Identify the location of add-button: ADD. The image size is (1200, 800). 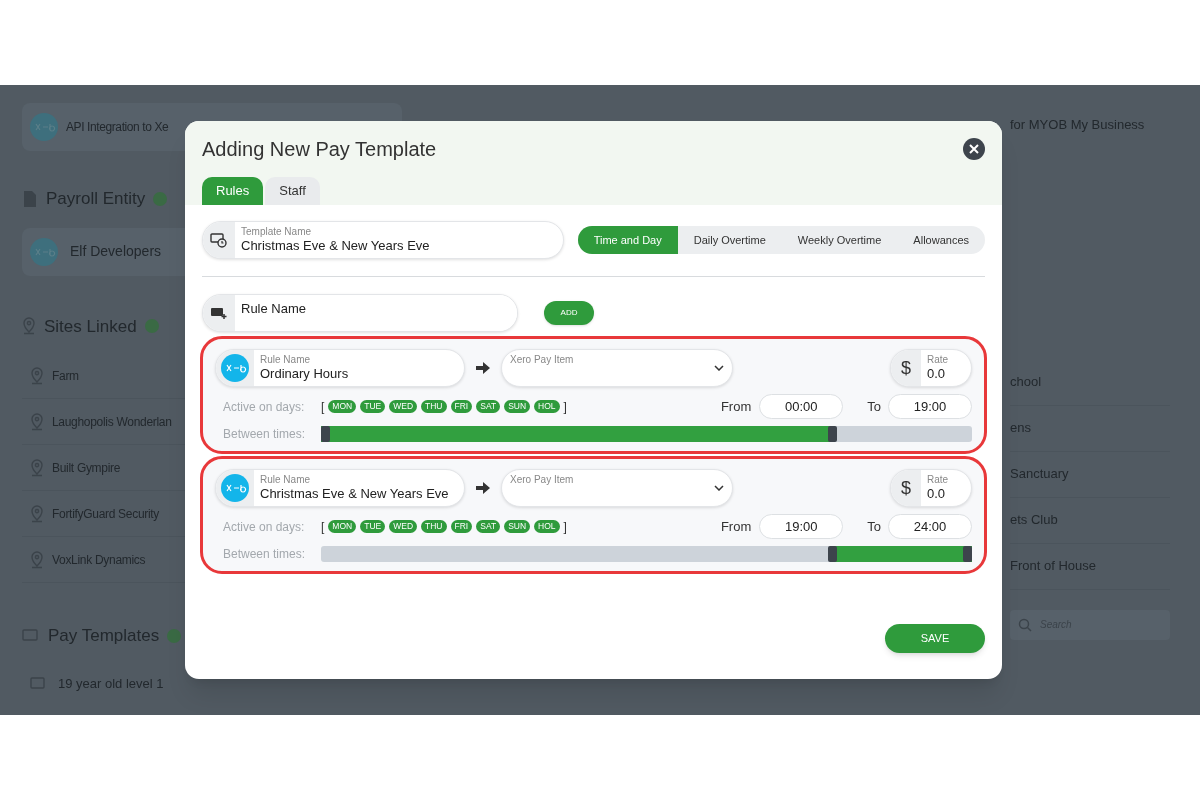
(569, 313).